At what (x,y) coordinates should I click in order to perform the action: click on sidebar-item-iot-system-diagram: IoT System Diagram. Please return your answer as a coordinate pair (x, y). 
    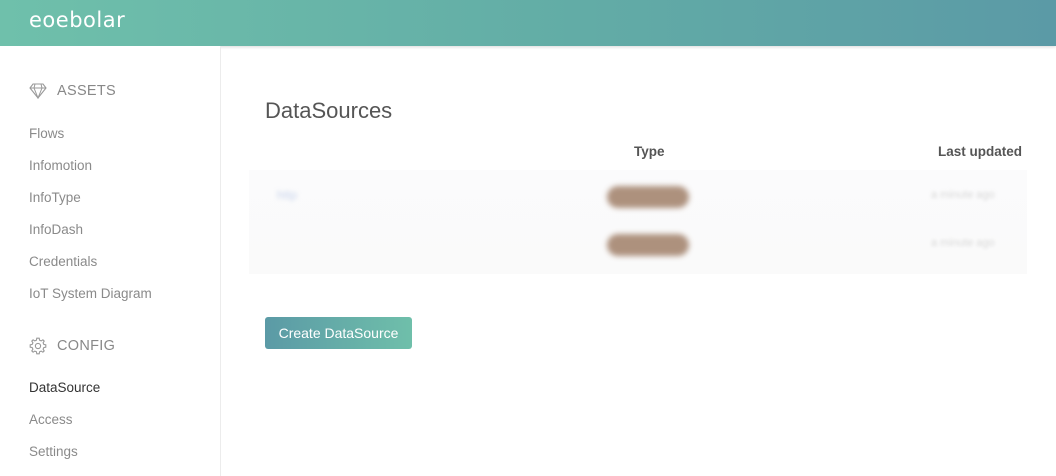
    Looking at the image, I should click on (90, 293).